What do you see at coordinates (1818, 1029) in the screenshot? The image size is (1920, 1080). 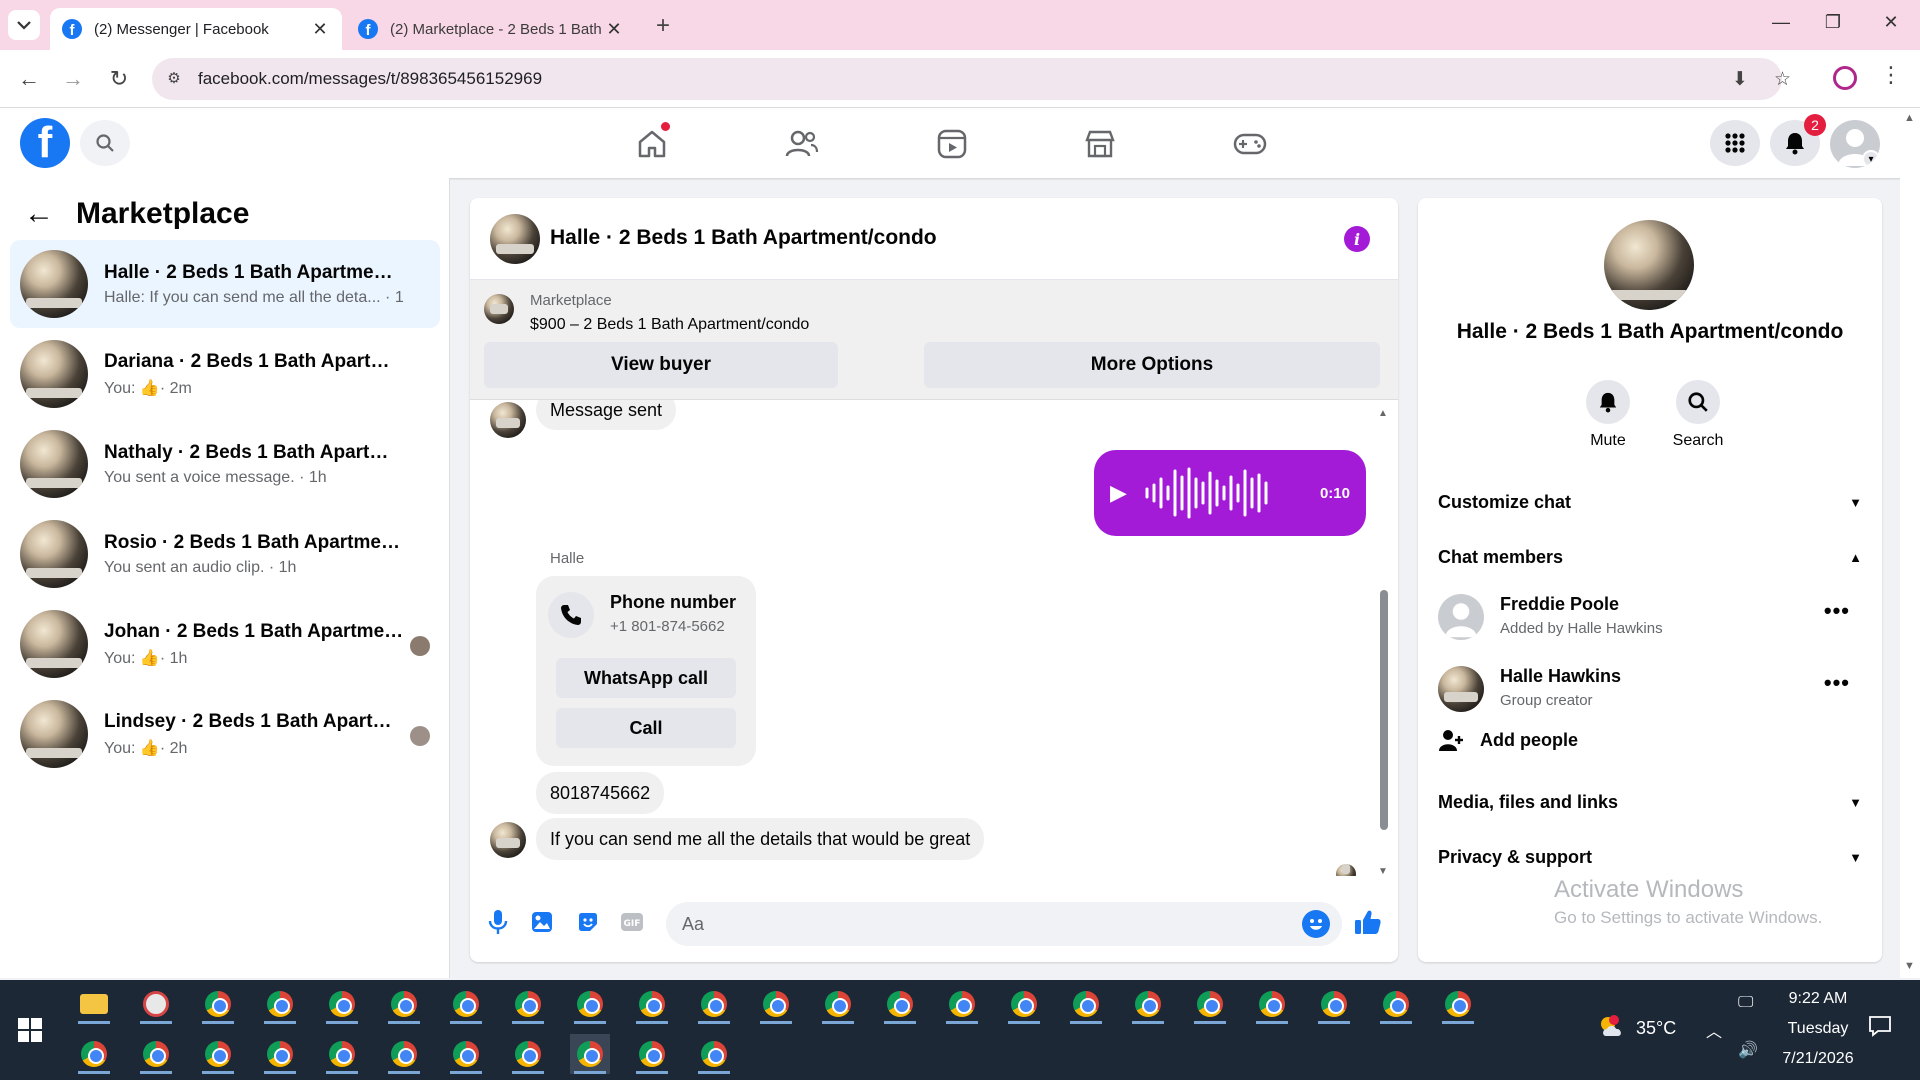 I see `clock-day: Tuesday` at bounding box center [1818, 1029].